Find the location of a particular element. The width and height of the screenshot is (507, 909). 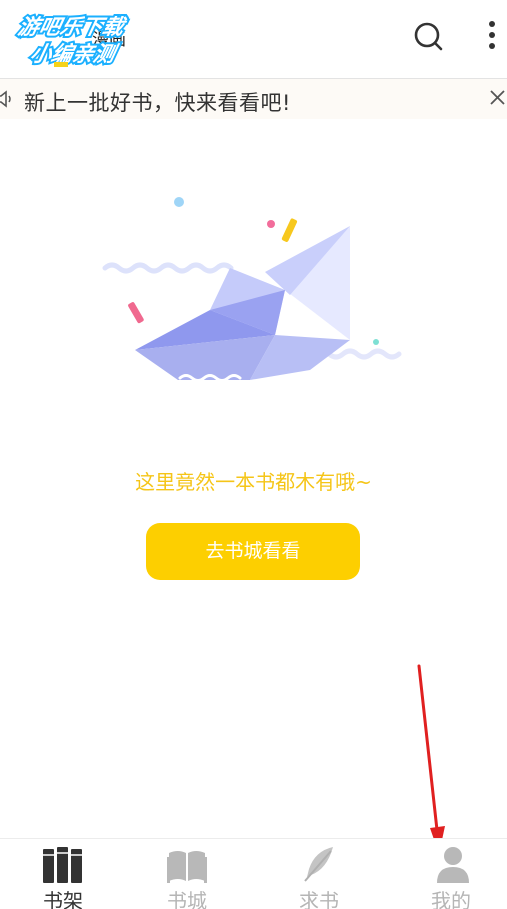

tab-label-bookstore: 书城 is located at coordinates (187, 899).